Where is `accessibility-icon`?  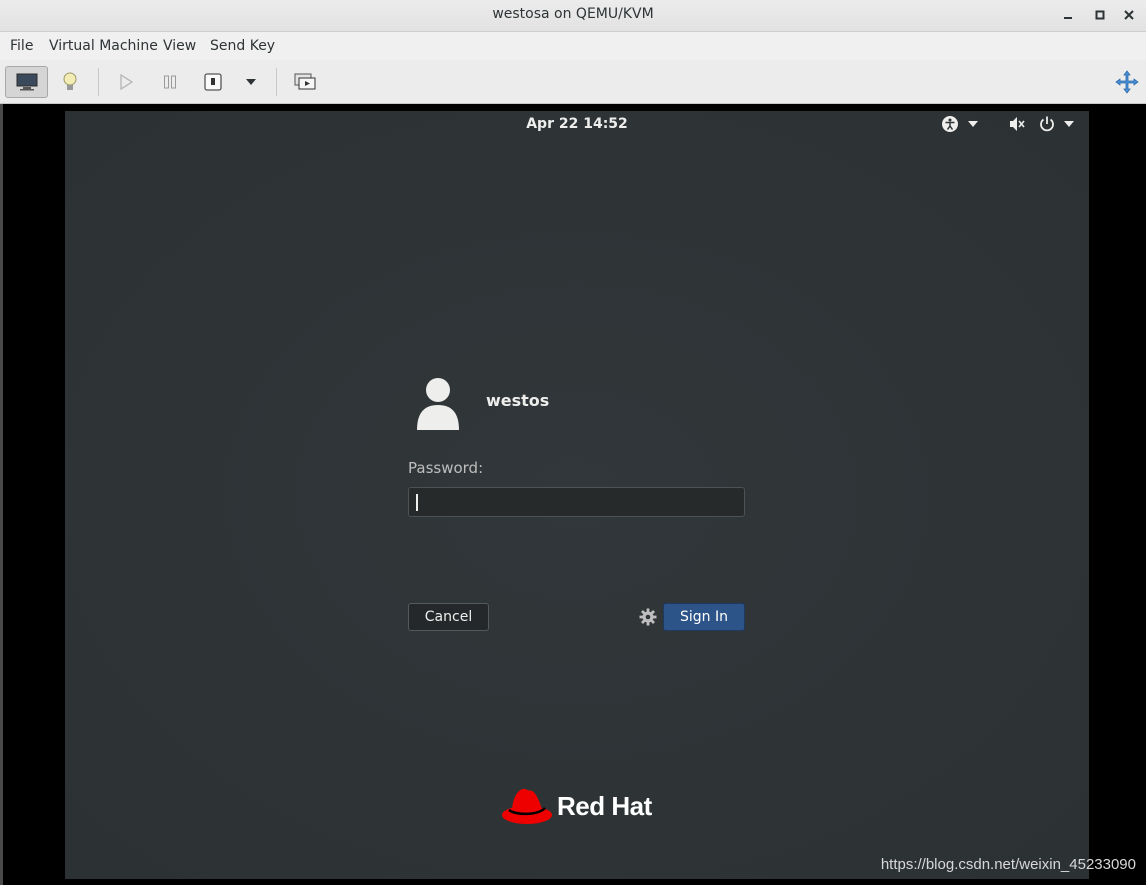
accessibility-icon is located at coordinates (950, 124).